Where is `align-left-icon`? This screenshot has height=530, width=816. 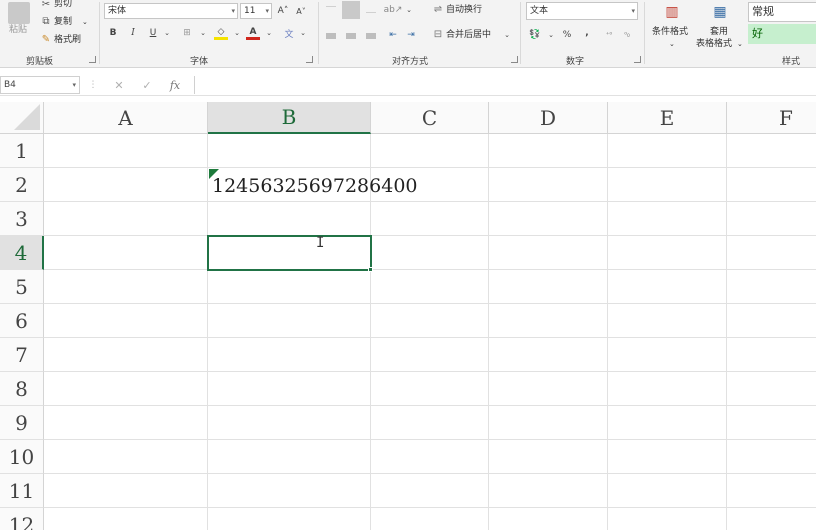 align-left-icon is located at coordinates (331, 36).